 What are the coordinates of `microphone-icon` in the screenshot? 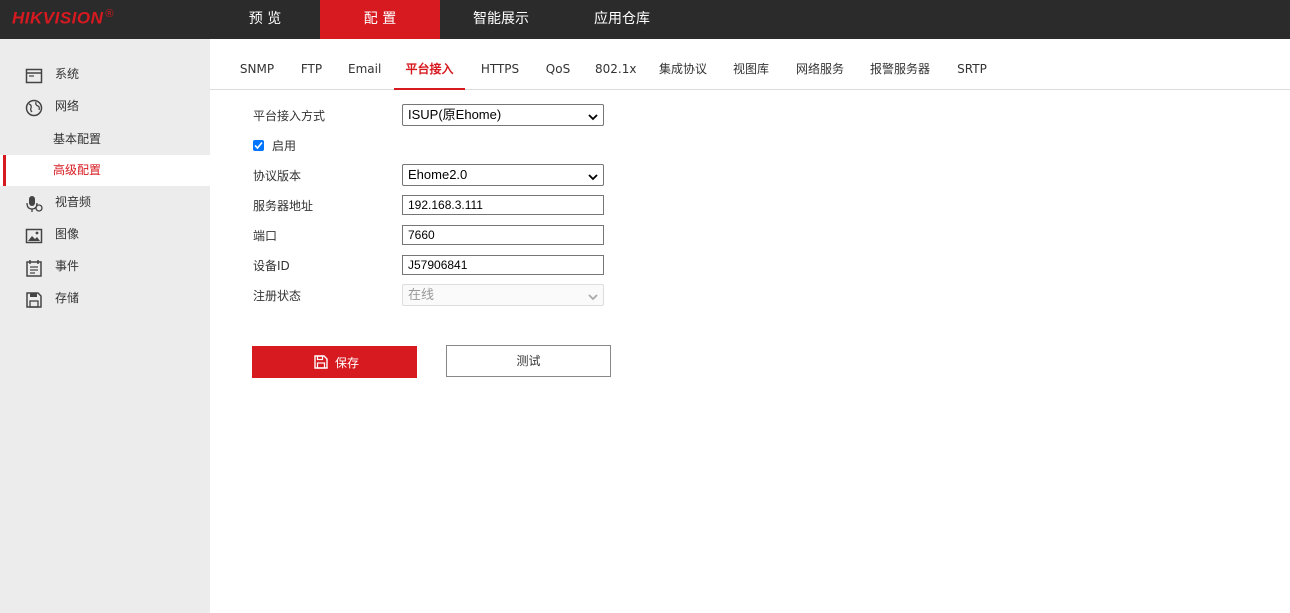 It's located at (34, 203).